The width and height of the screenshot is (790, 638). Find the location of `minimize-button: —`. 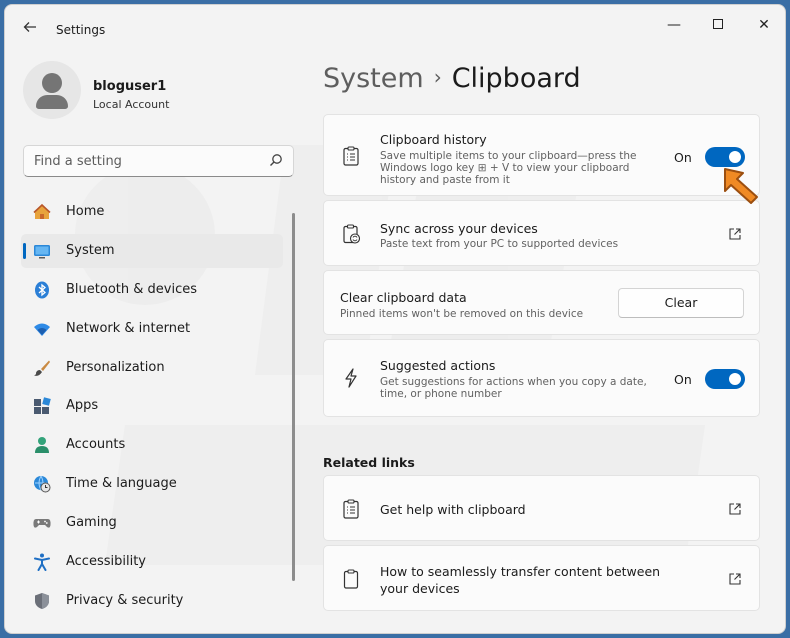

minimize-button: — is located at coordinates (674, 25).